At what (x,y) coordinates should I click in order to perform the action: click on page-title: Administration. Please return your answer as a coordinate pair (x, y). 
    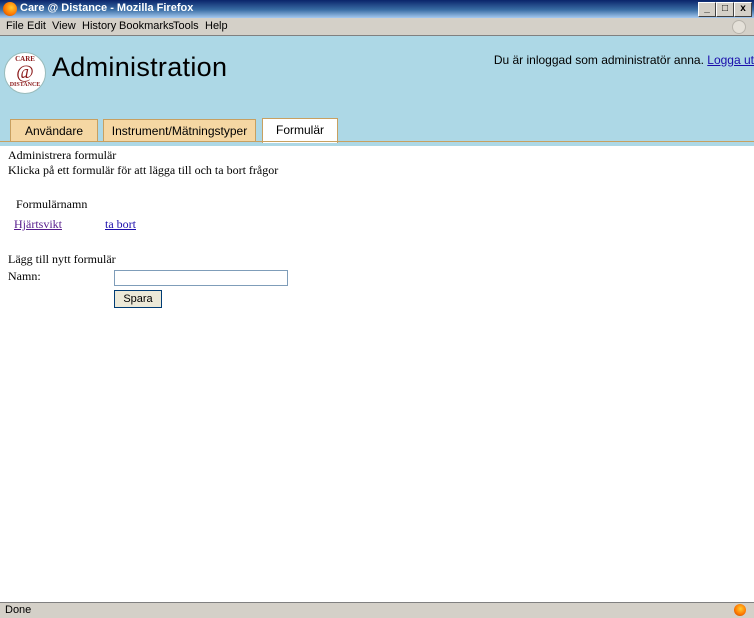
    Looking at the image, I should click on (140, 67).